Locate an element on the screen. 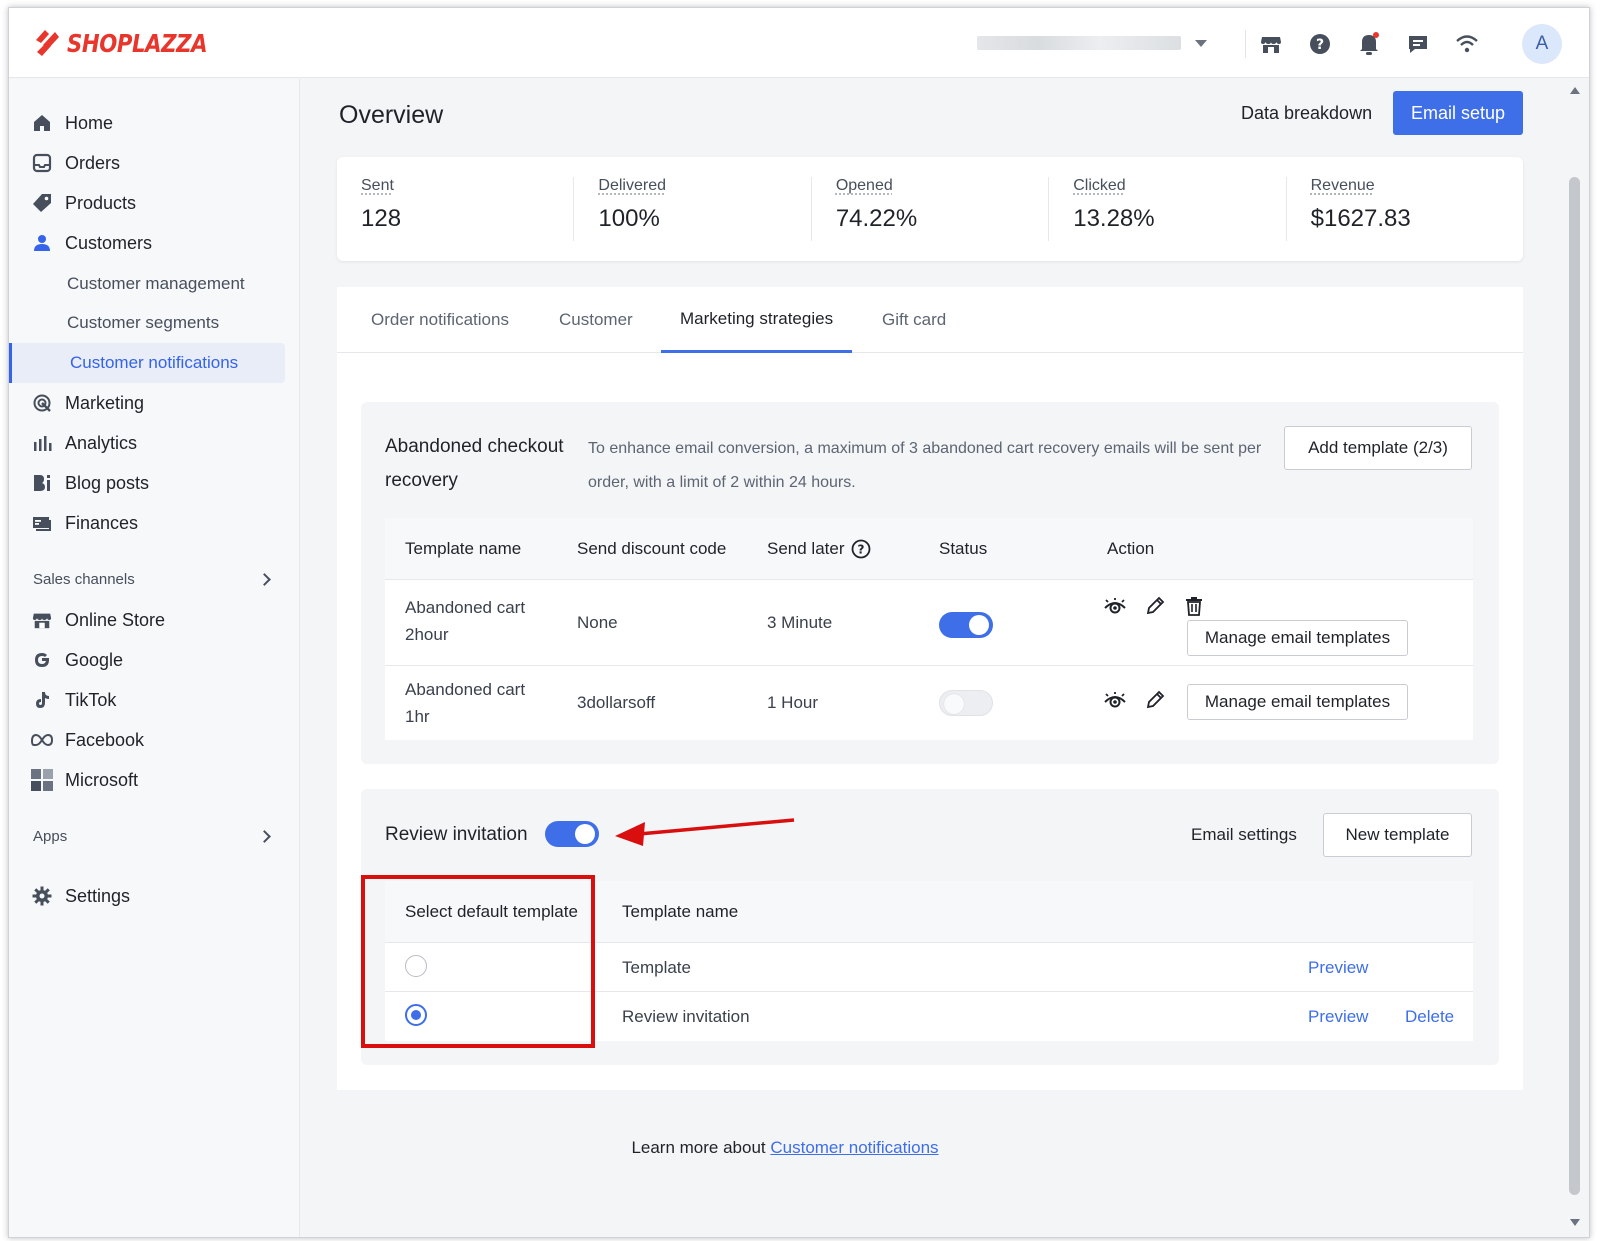 The width and height of the screenshot is (1600, 1241). column-header: Action is located at coordinates (1131, 548).